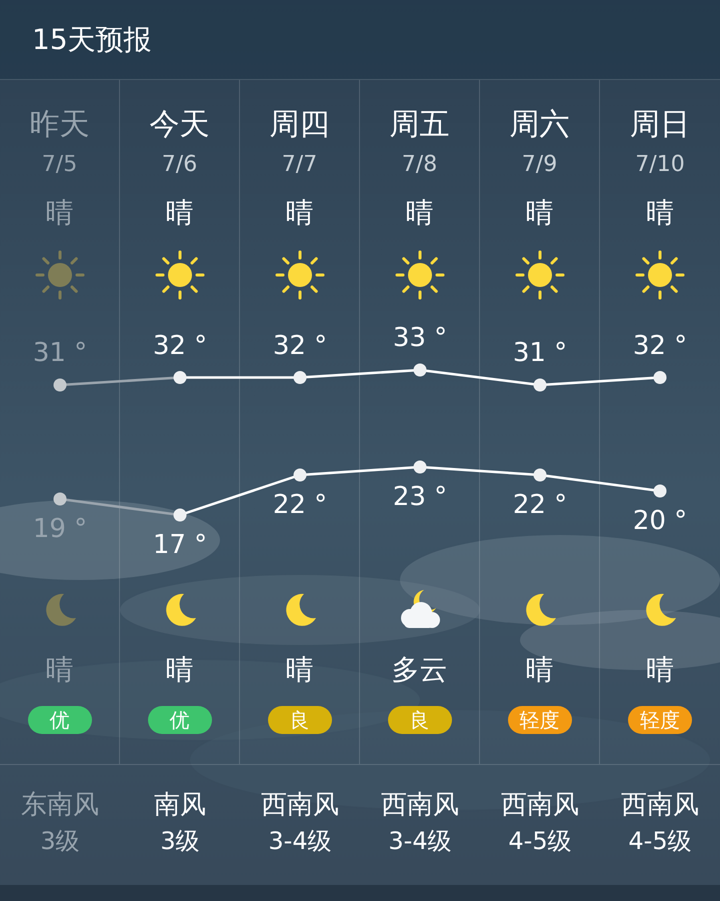 The height and width of the screenshot is (901, 720). What do you see at coordinates (420, 125) in the screenshot?
I see `day-name: 周五` at bounding box center [420, 125].